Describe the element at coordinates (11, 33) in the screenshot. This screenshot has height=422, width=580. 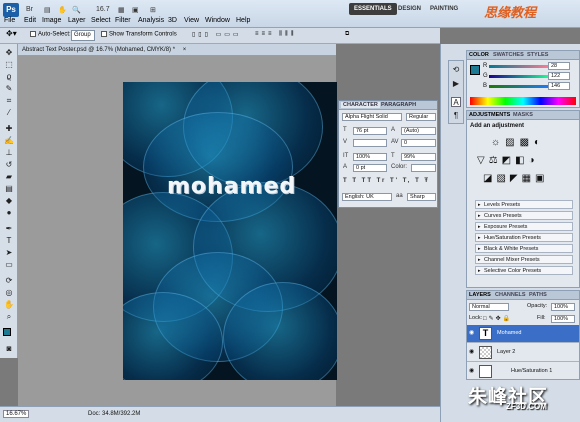
I see `move-tool-preset-icon: ✥▾` at that location.